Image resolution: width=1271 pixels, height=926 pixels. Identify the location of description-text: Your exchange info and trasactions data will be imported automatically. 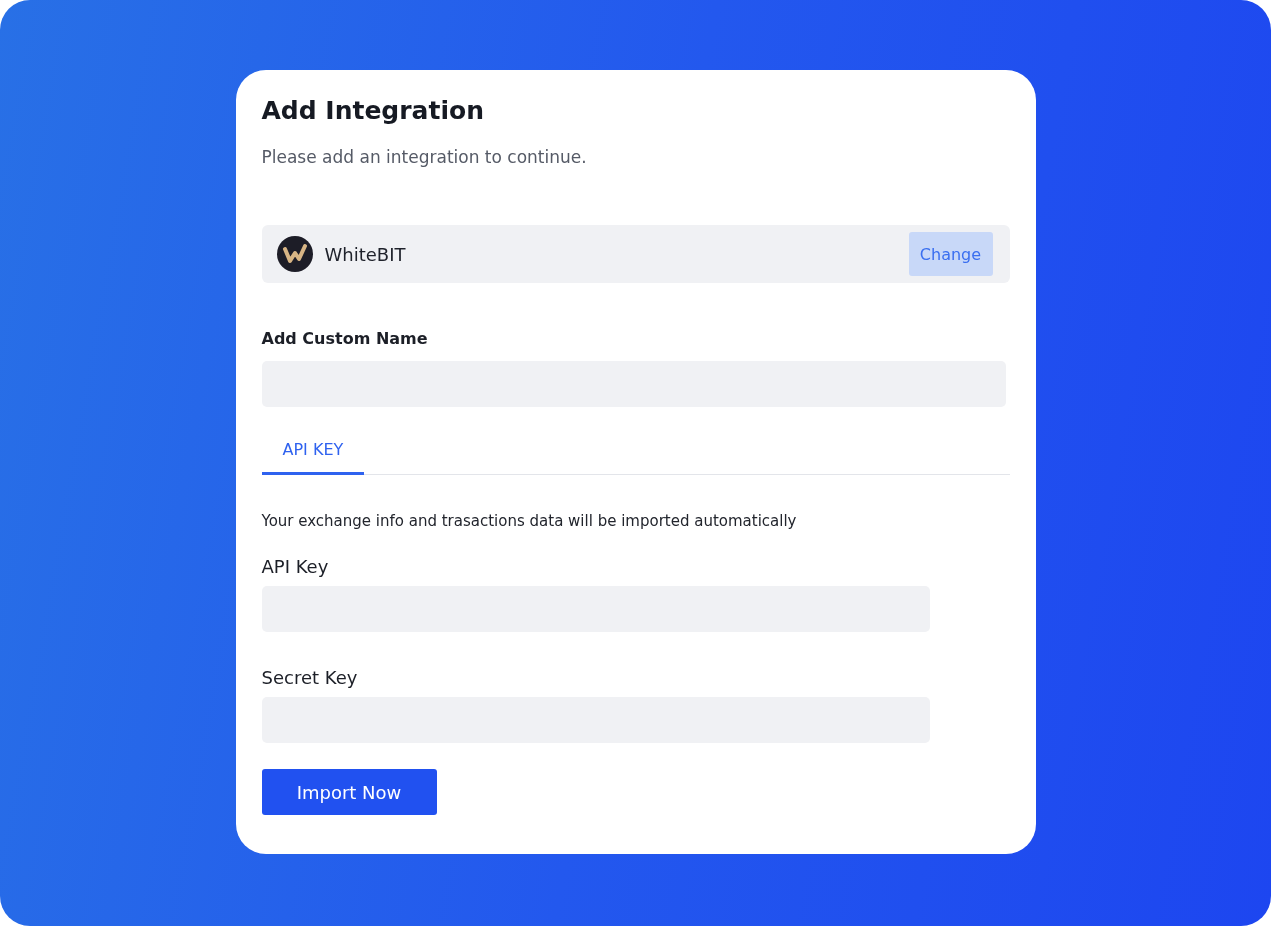
(529, 521).